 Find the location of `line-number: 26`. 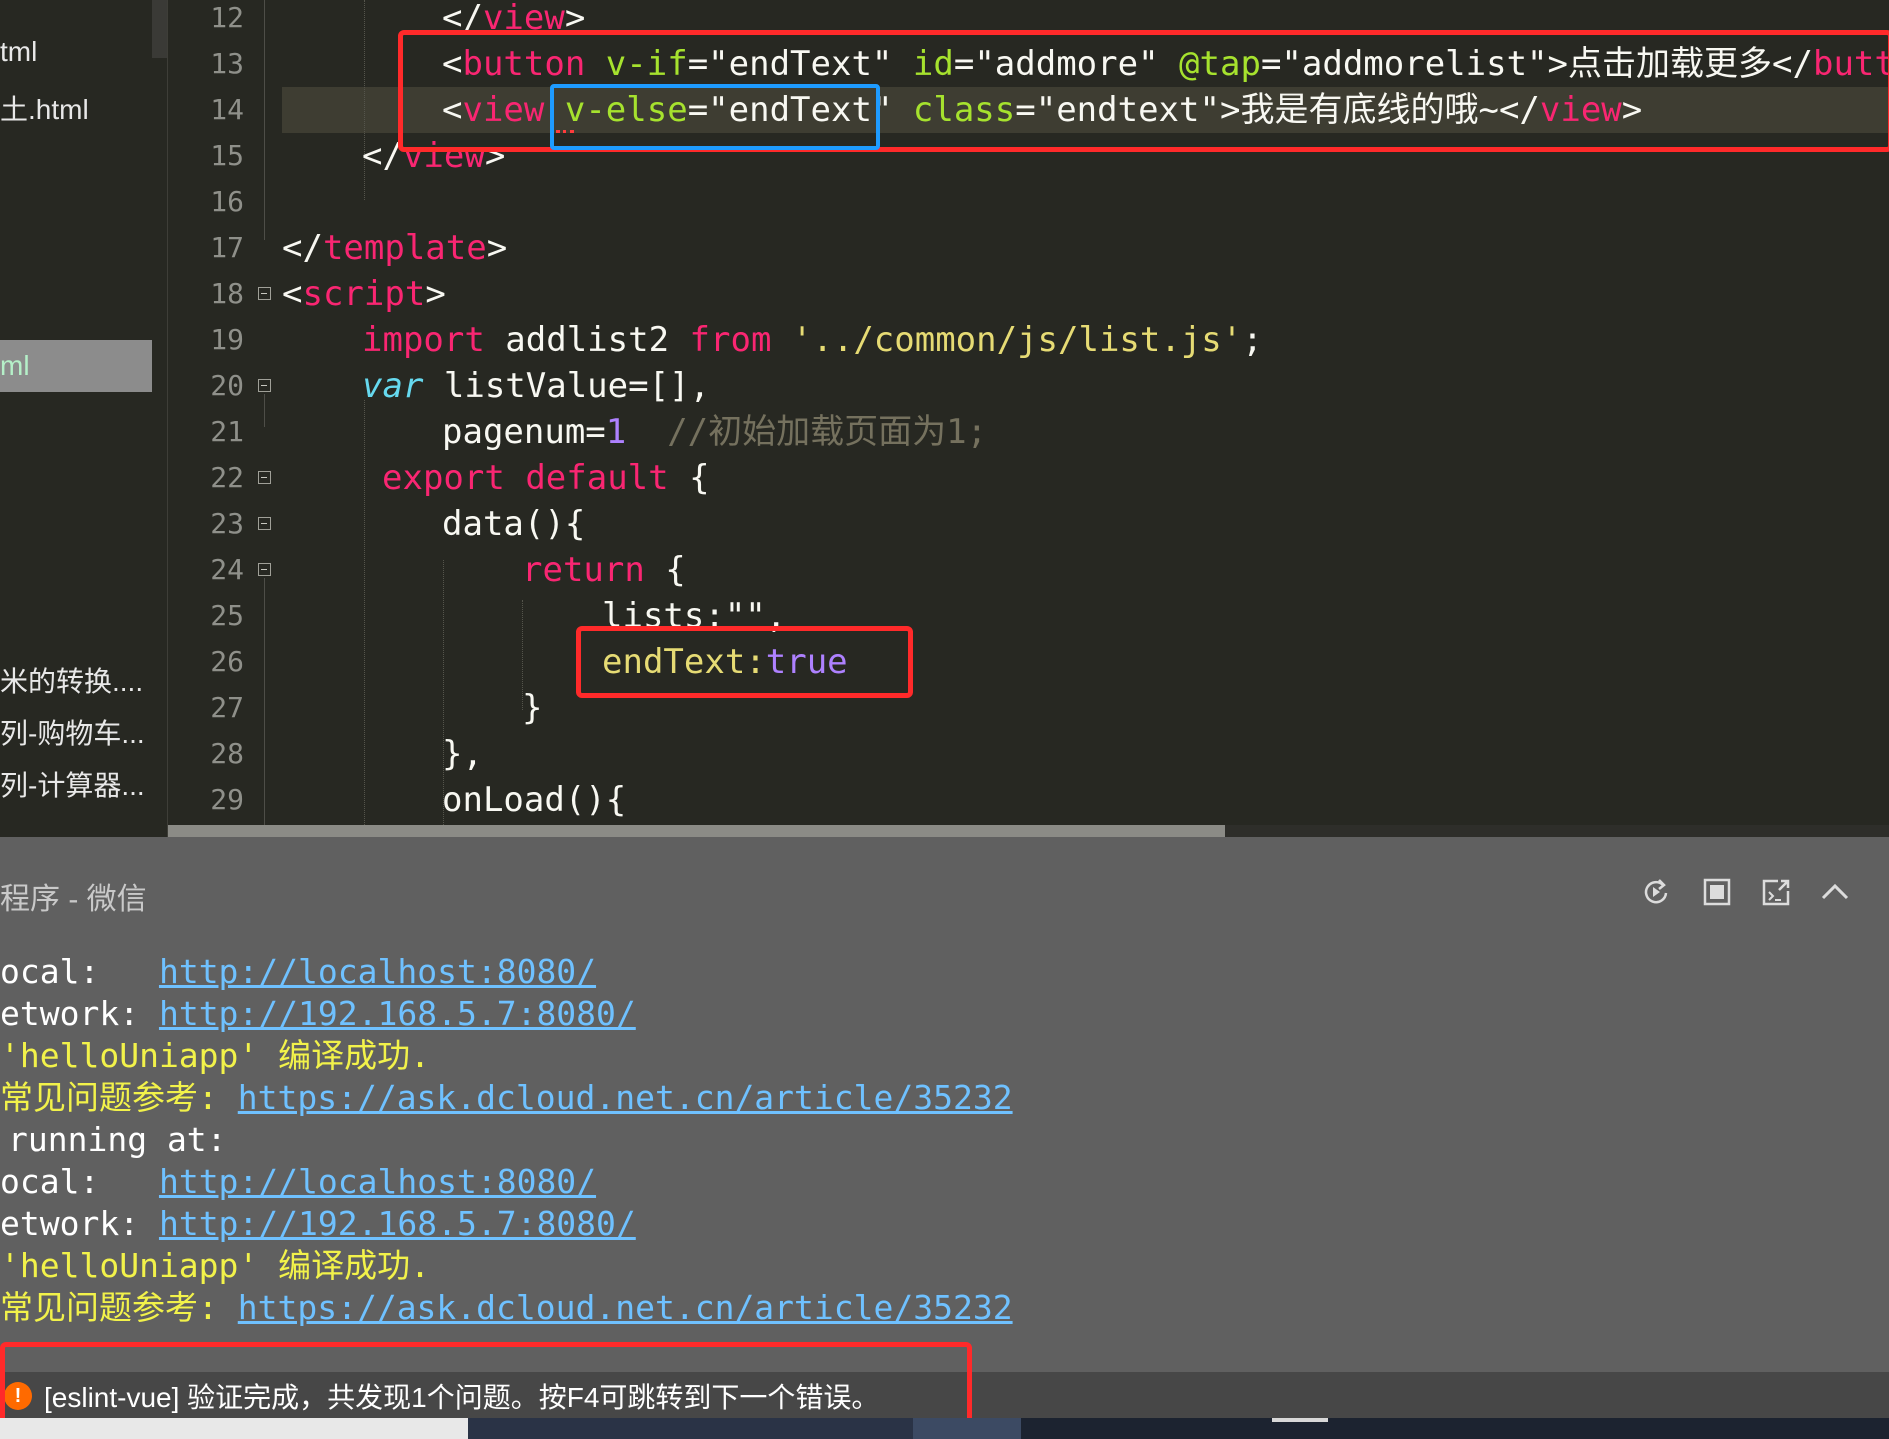

line-number: 26 is located at coordinates (227, 661).